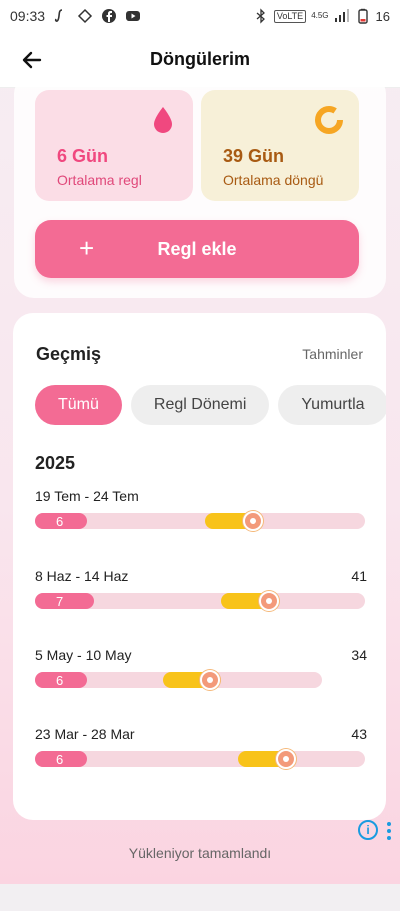  I want to click on cycle-date-range: 5 May - 10 May, so click(83, 655).